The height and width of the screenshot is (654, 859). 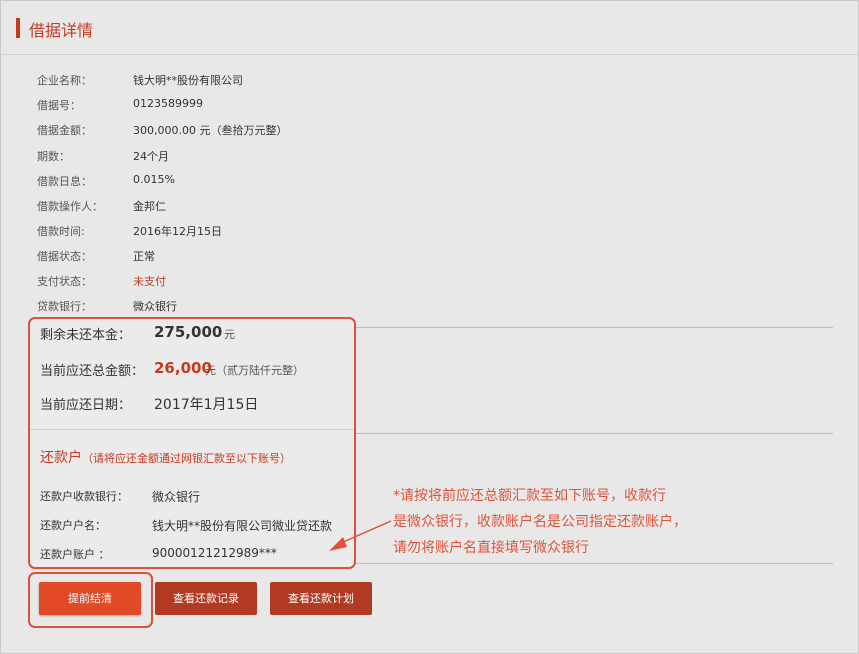 What do you see at coordinates (86, 335) in the screenshot?
I see `remaining-principal-label: 剩余未还本金：` at bounding box center [86, 335].